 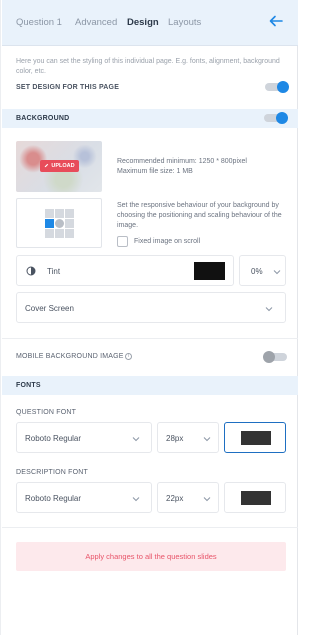 I want to click on fonts-section-label: FONTS, so click(x=28, y=385).